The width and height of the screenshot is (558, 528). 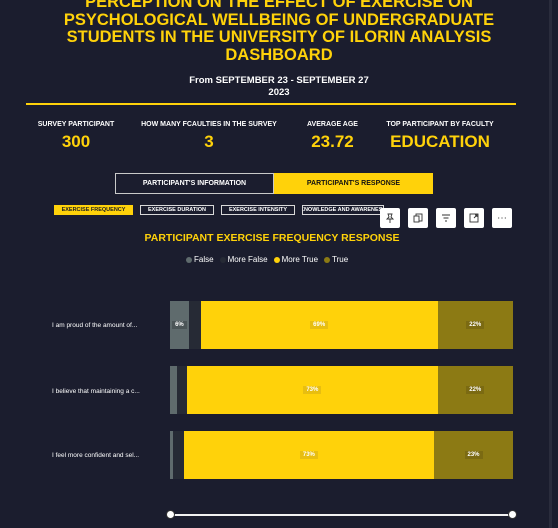 I want to click on title-line: PERCEPTION ON THE EFFECT OF EXERCISE ON, so click(x=279, y=5).